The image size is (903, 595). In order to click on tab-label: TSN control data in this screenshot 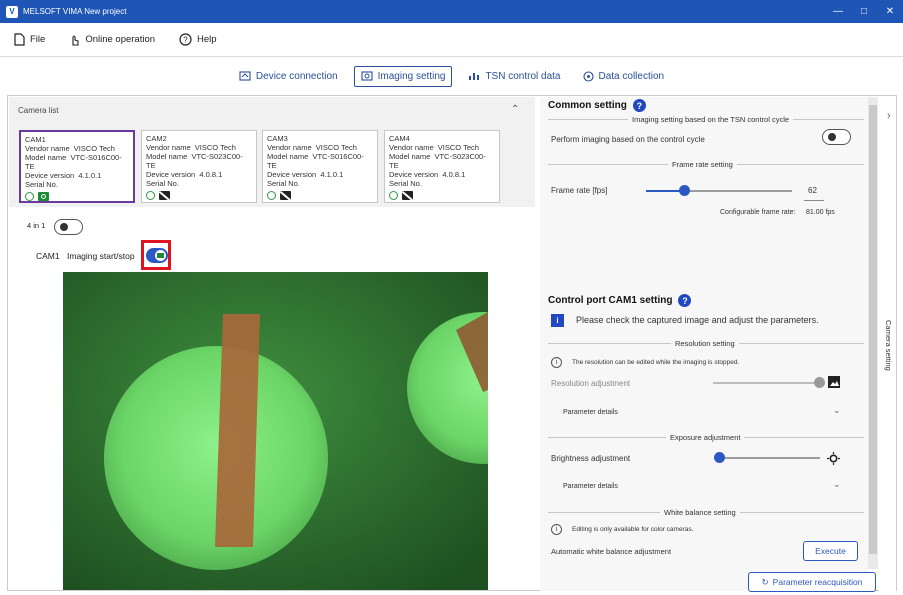, I will do `click(523, 76)`.